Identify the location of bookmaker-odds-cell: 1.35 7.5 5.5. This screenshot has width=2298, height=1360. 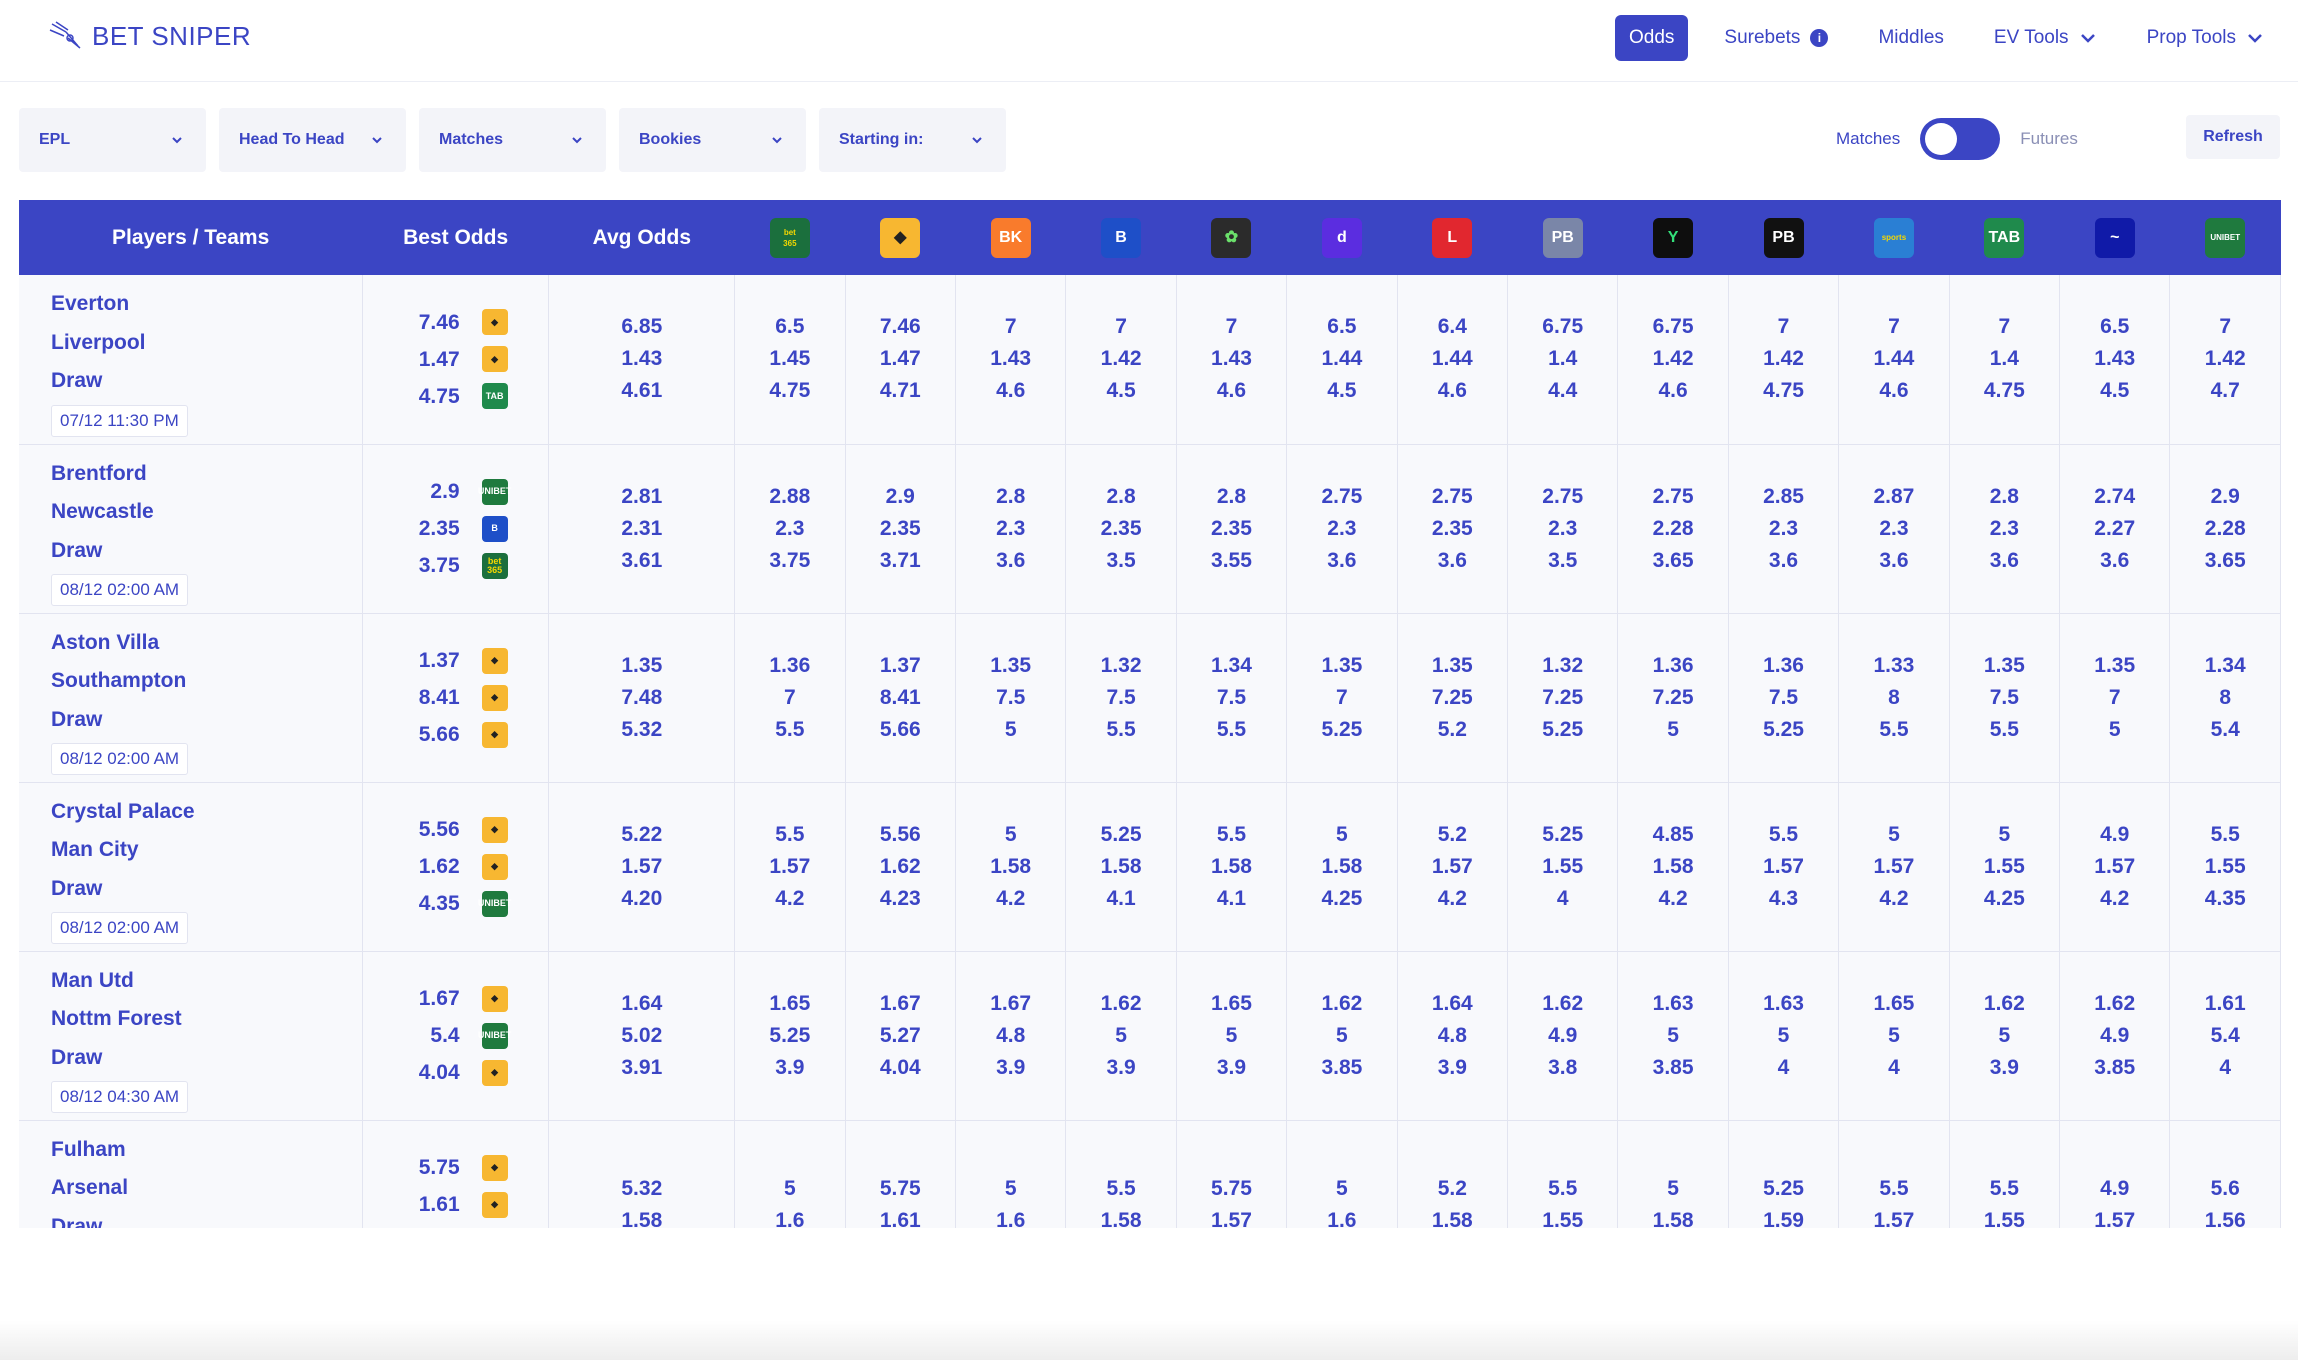
(2005, 697).